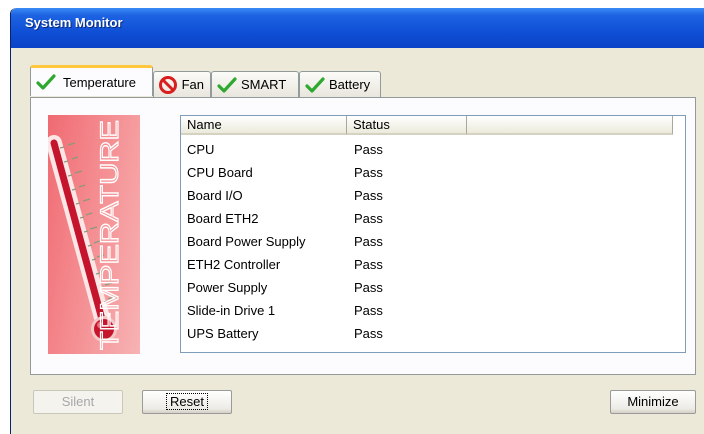  What do you see at coordinates (433, 264) in the screenshot?
I see `table-row: ETH2 Controller Pass` at bounding box center [433, 264].